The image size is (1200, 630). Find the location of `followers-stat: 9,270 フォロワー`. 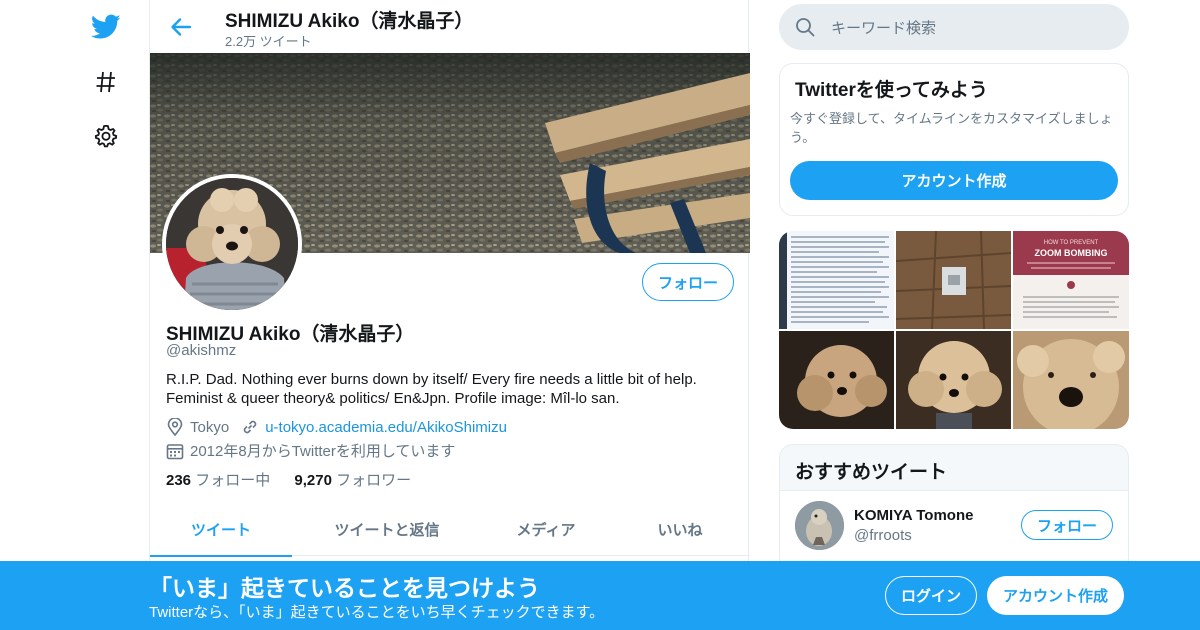

followers-stat: 9,270 フォロワー is located at coordinates (352, 480).